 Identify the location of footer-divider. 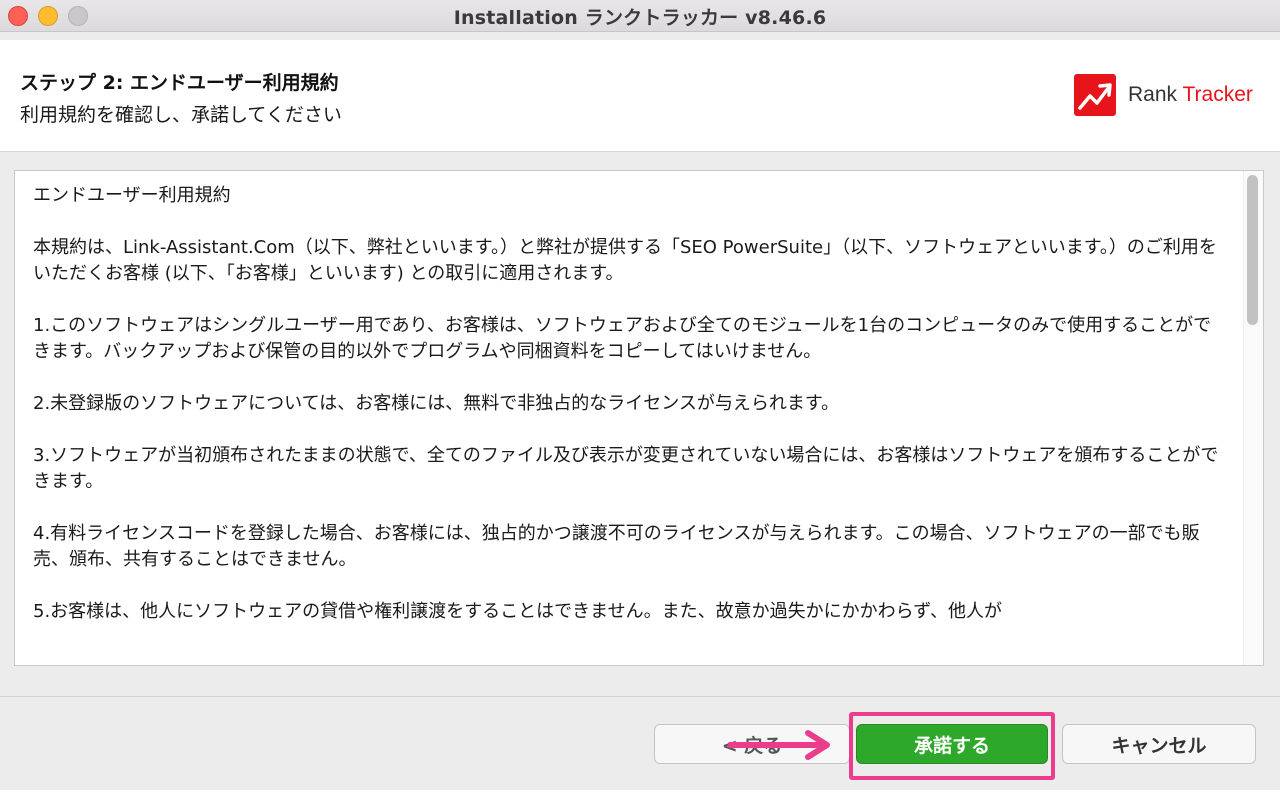
(640, 696).